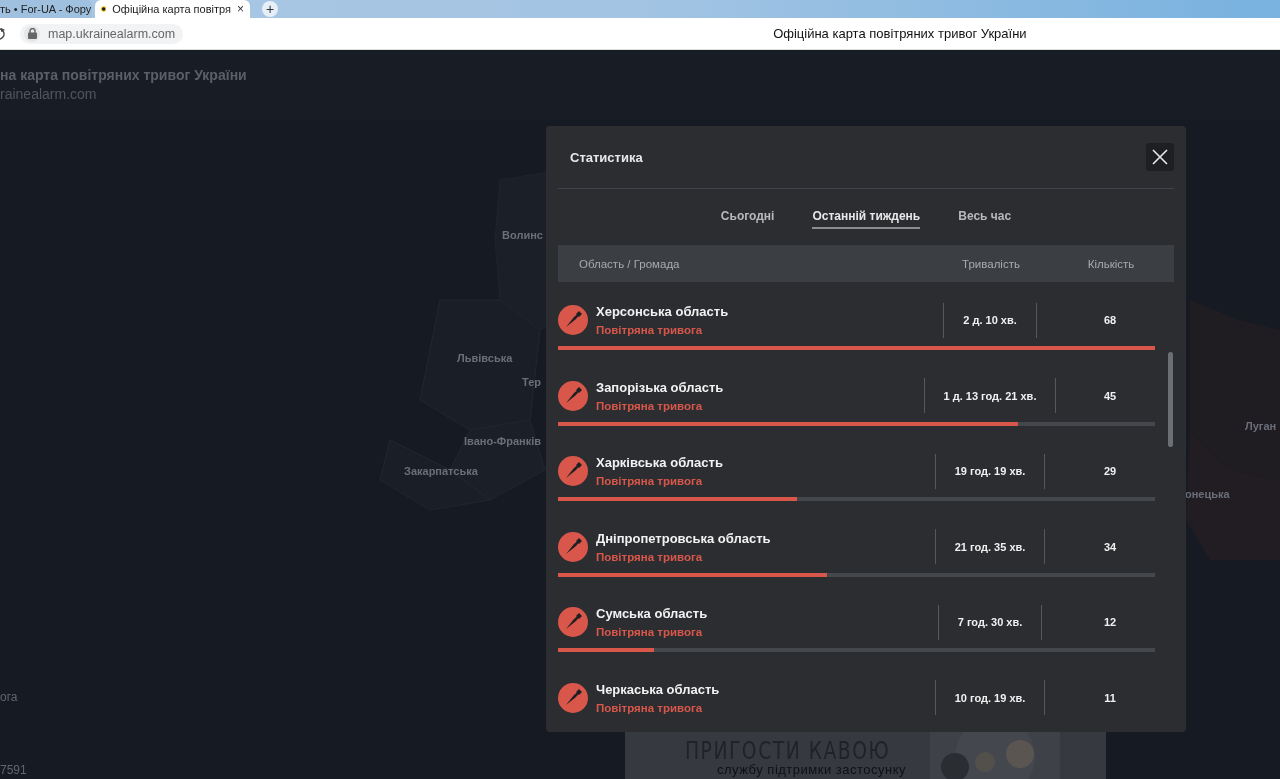 The image size is (1280, 779). Describe the element at coordinates (1111, 263) in the screenshot. I see `column-header: Кількість` at that location.